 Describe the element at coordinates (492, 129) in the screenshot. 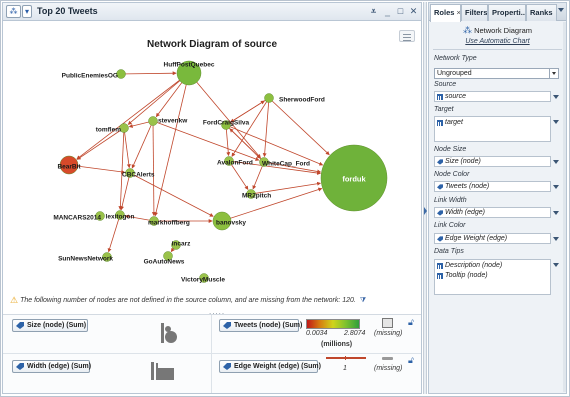

I see `target-field: target` at that location.